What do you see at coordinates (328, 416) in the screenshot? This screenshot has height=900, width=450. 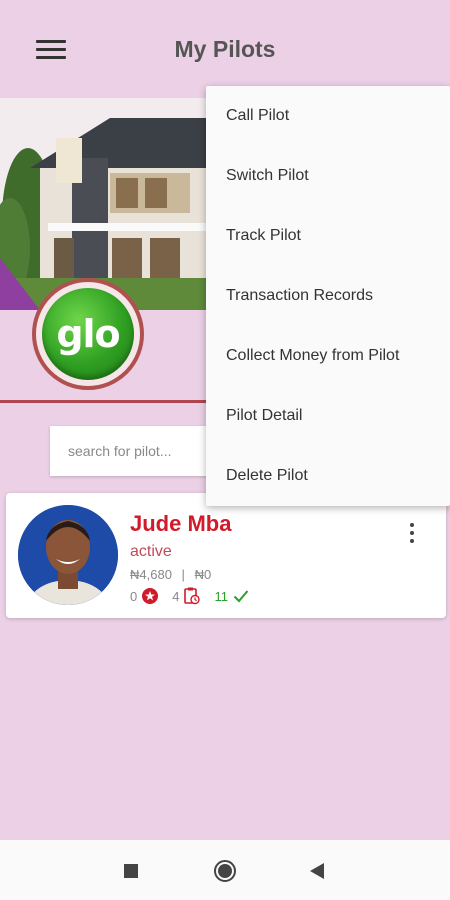 I see `menu-item-pilot-detail: Pilot Detail` at bounding box center [328, 416].